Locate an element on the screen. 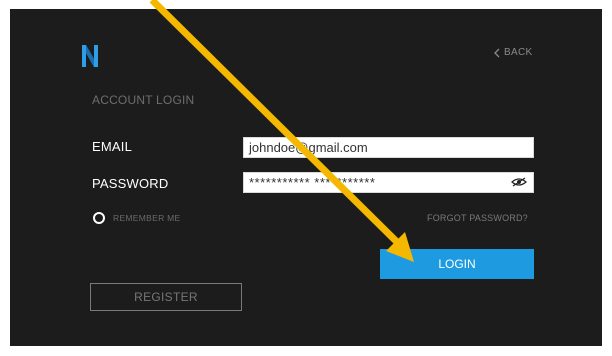  remember-me-radio is located at coordinates (99, 218).